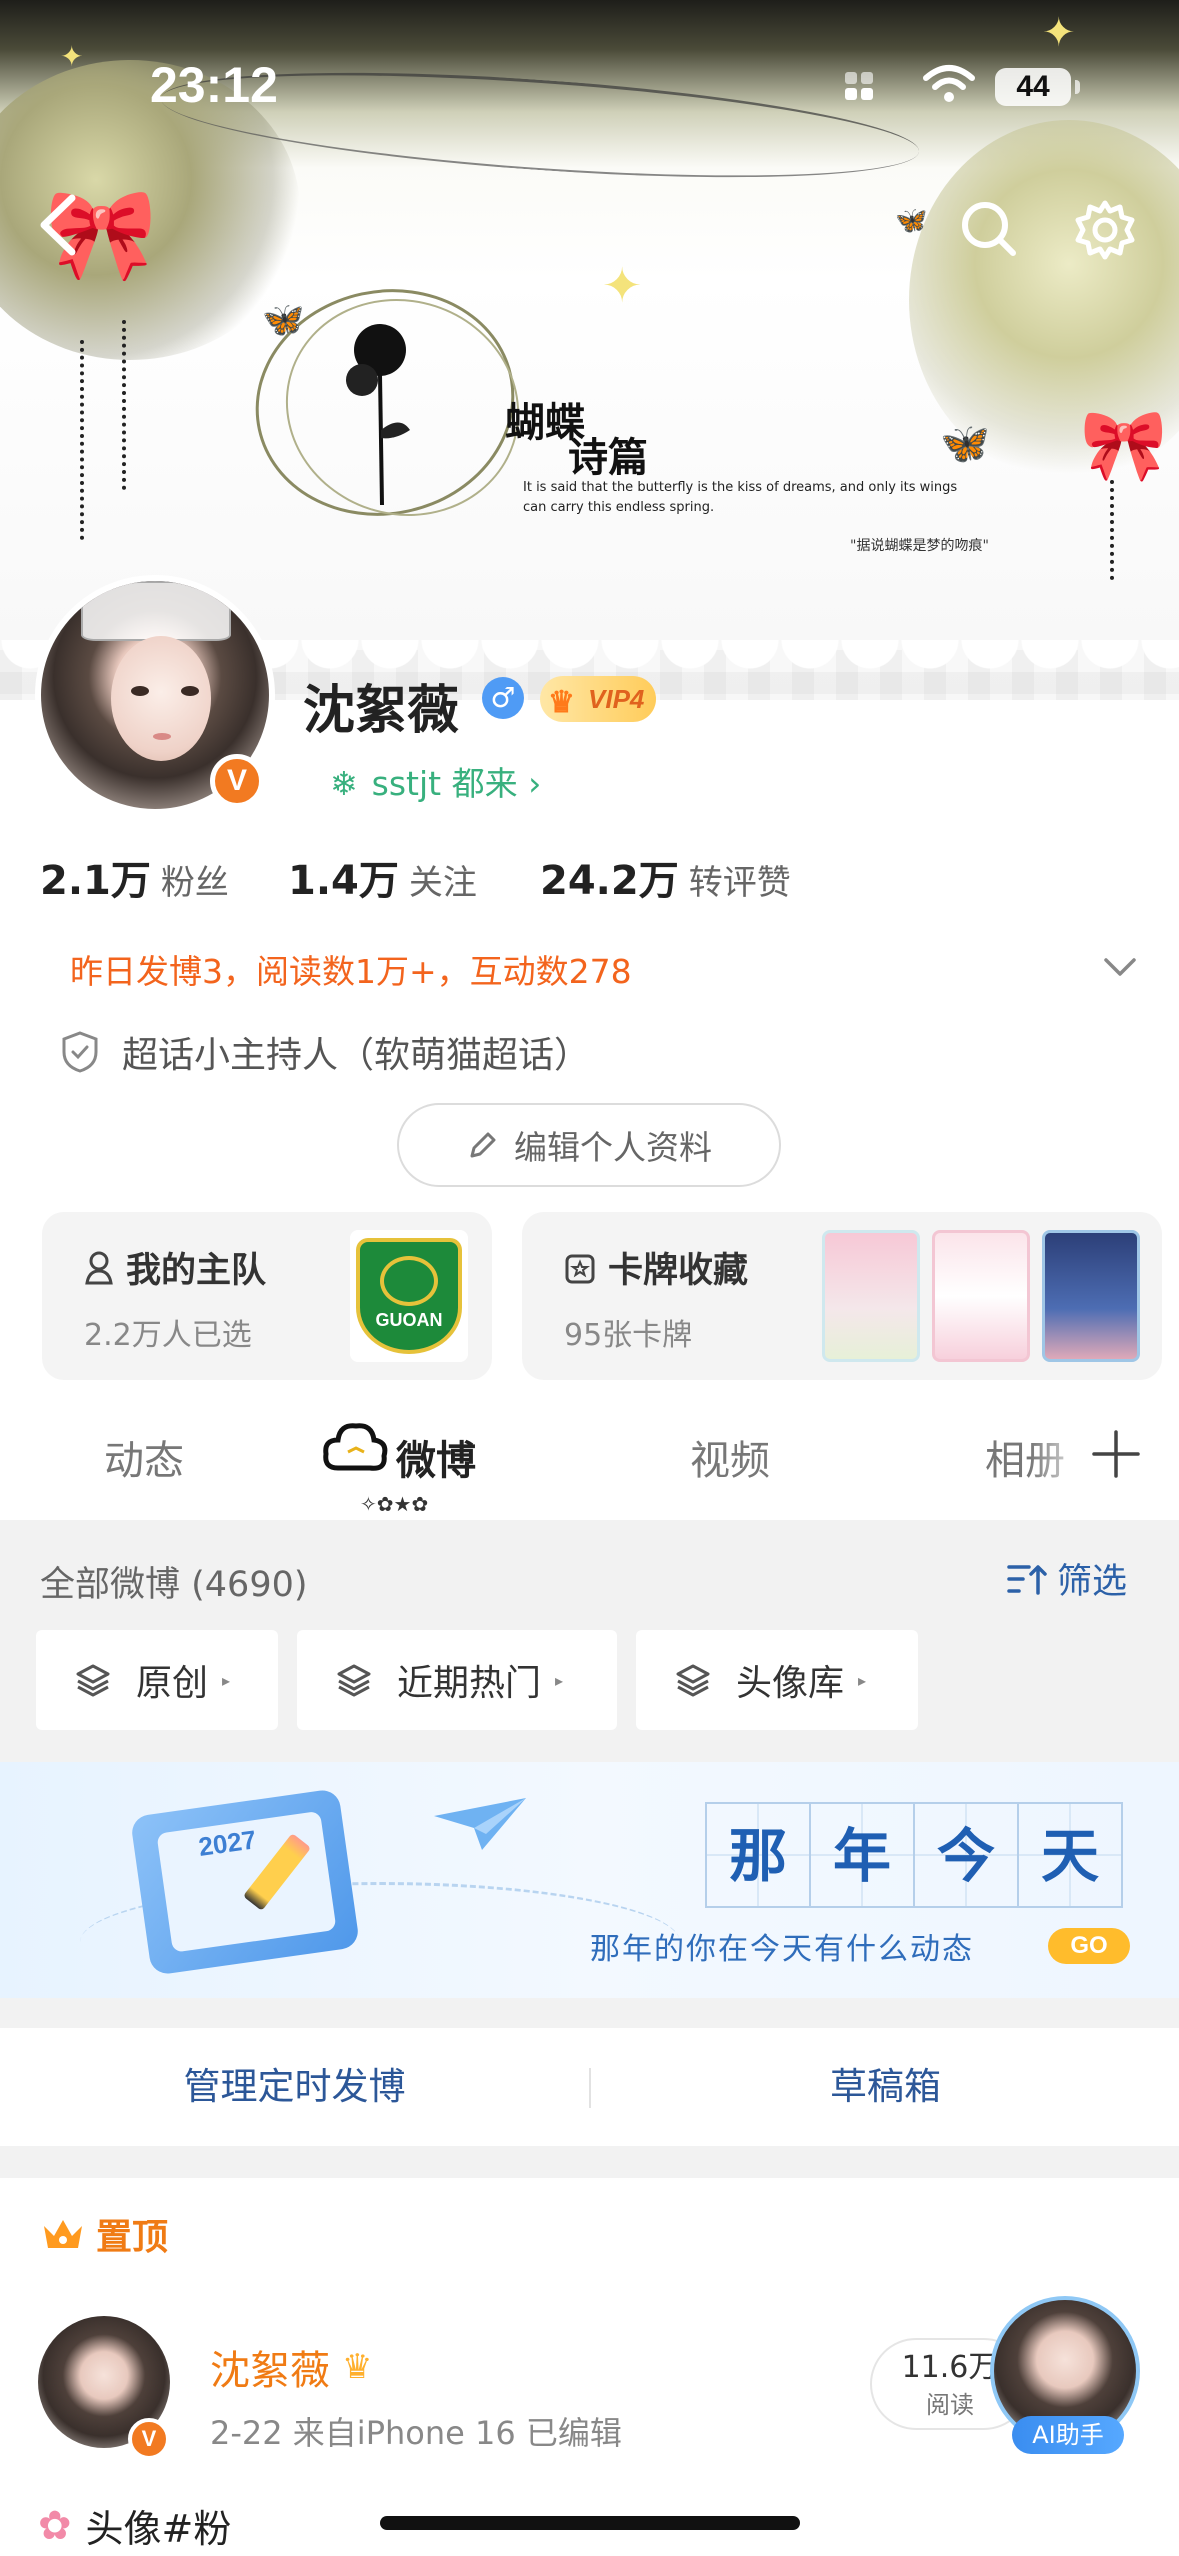 The width and height of the screenshot is (1179, 2556). What do you see at coordinates (1120, 967) in the screenshot?
I see `chevron-down-icon` at bounding box center [1120, 967].